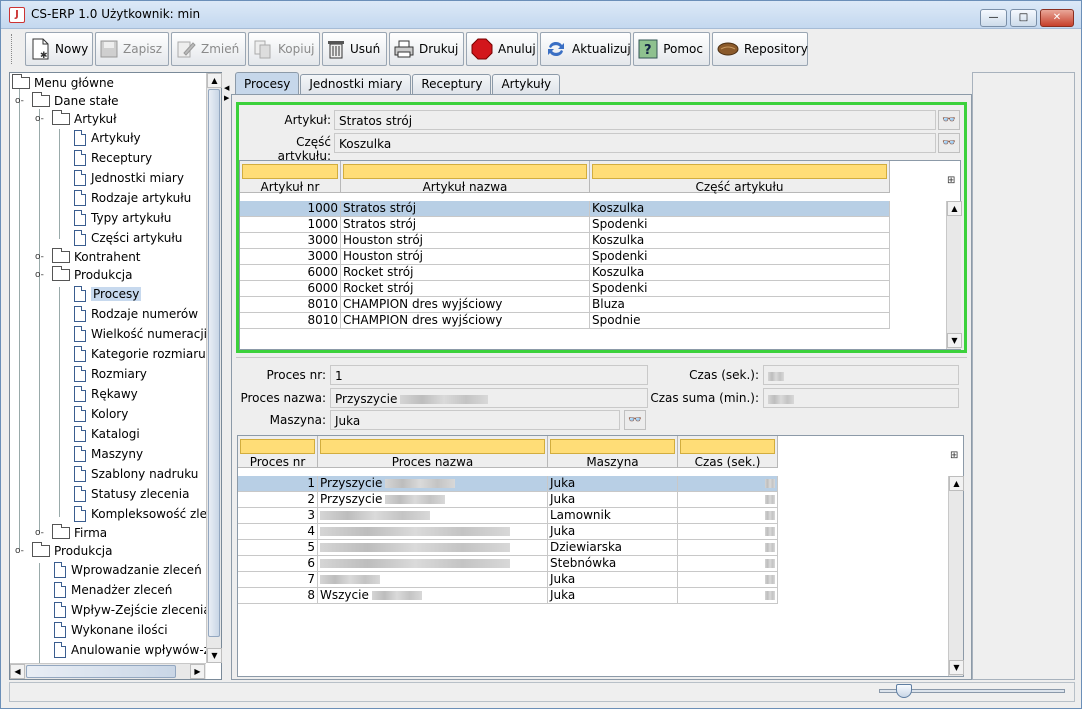 The height and width of the screenshot is (709, 1082). Describe the element at coordinates (226, 98) in the screenshot. I see `expand-arrow-icon: ▶` at that location.